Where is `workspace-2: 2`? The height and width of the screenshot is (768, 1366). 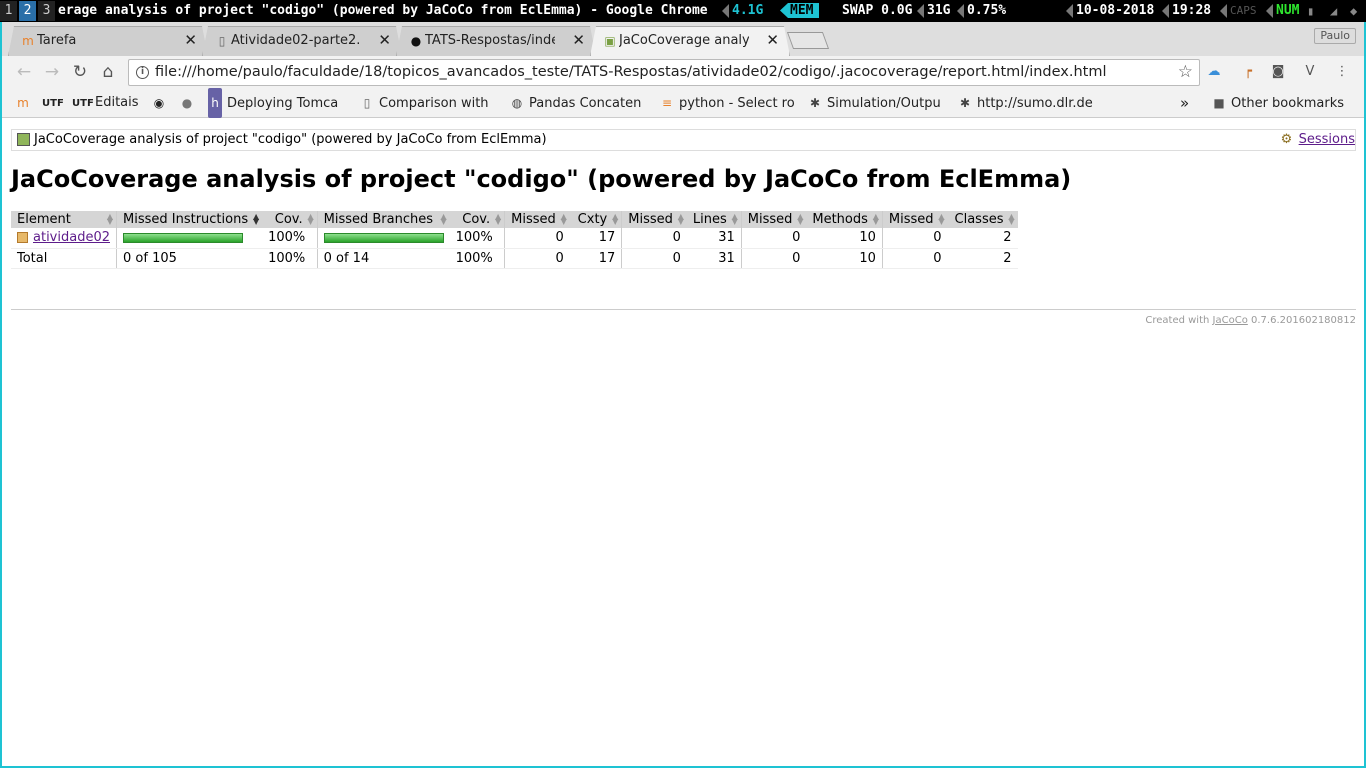 workspace-2: 2 is located at coordinates (27, 11).